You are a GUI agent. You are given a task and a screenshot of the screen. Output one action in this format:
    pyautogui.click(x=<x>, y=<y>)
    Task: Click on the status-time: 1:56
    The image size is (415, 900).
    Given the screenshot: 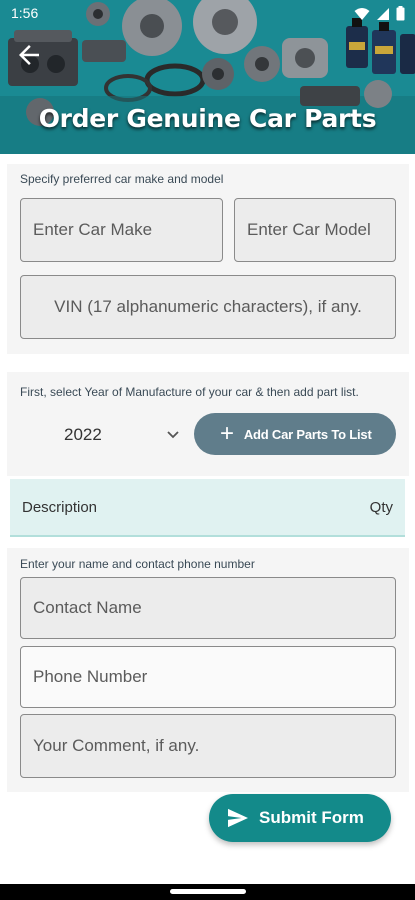 What is the action you would take?
    pyautogui.click(x=25, y=13)
    